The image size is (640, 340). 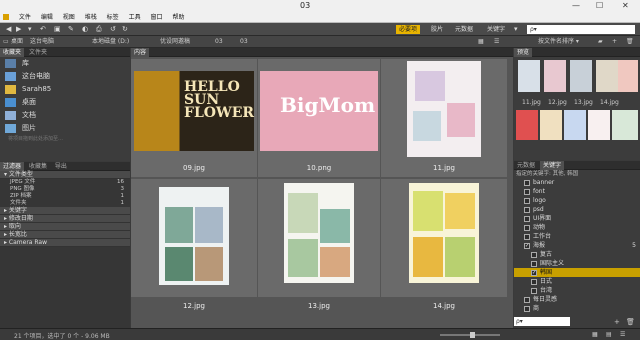 What do you see at coordinates (542, 321) in the screenshot?
I see `keyword-search-input: ρ▾` at bounding box center [542, 321].